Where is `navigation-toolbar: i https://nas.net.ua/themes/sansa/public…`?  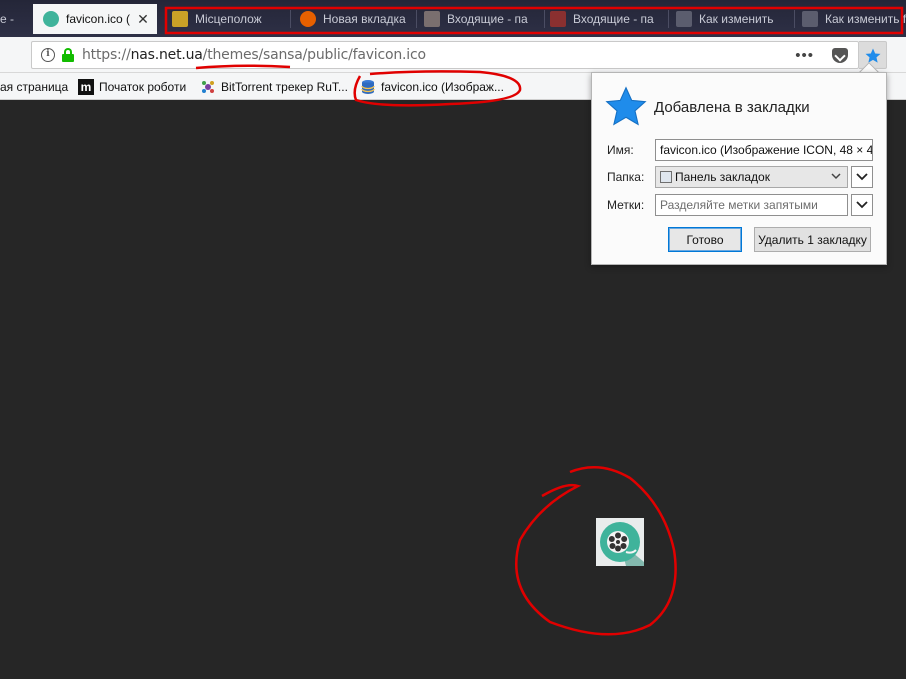 navigation-toolbar: i https://nas.net.ua/themes/sansa/public… is located at coordinates (453, 55).